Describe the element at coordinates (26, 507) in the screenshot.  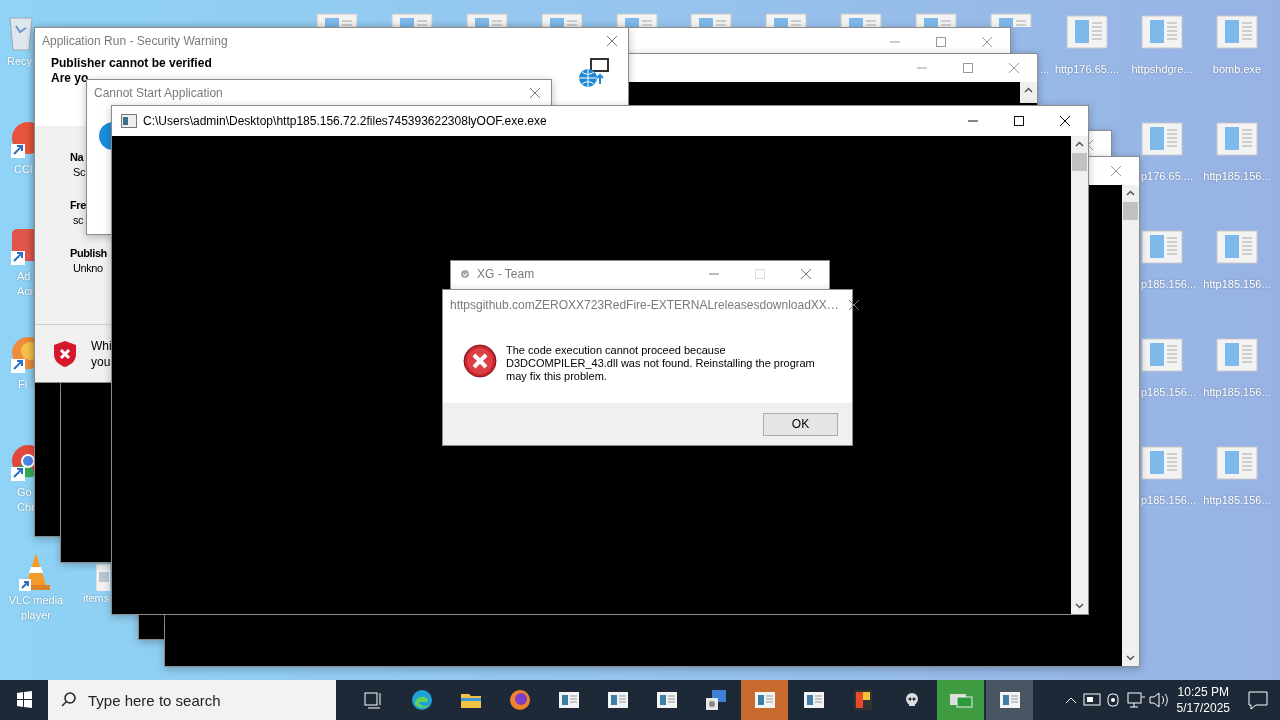
I see `icon-label: Chr` at that location.